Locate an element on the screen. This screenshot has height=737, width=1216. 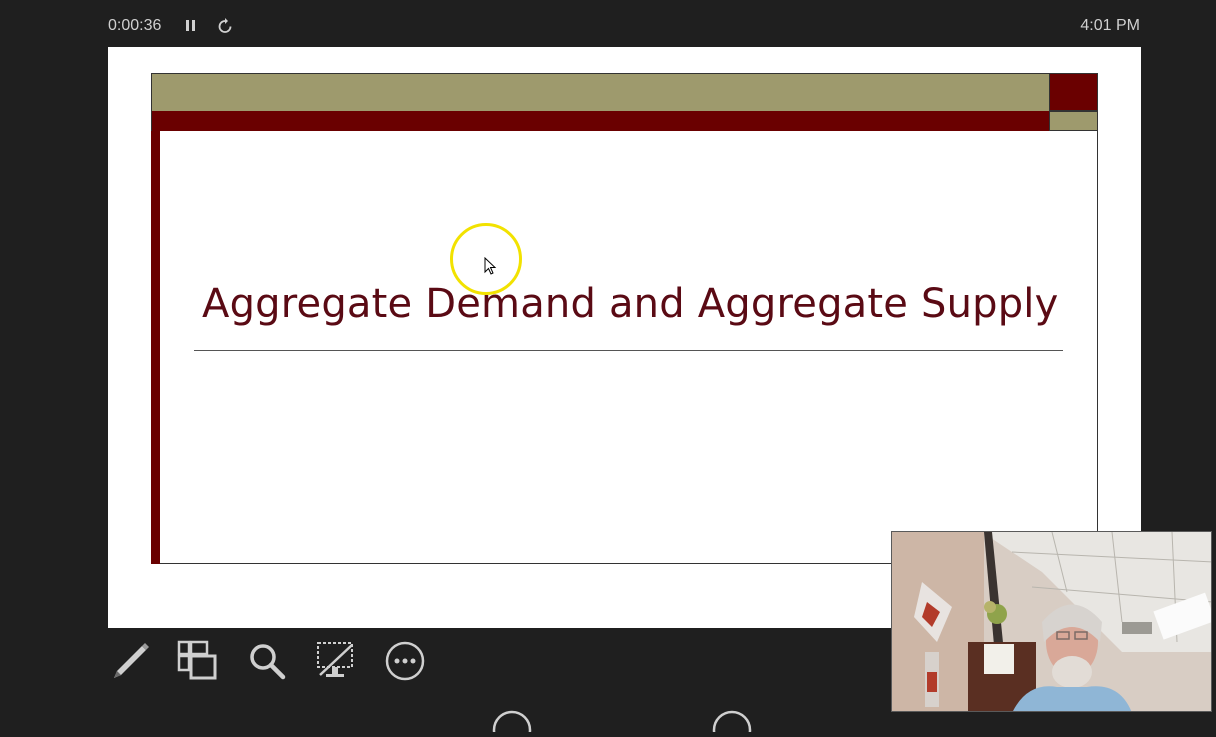
slide-header-olive-band is located at coordinates (600, 92).